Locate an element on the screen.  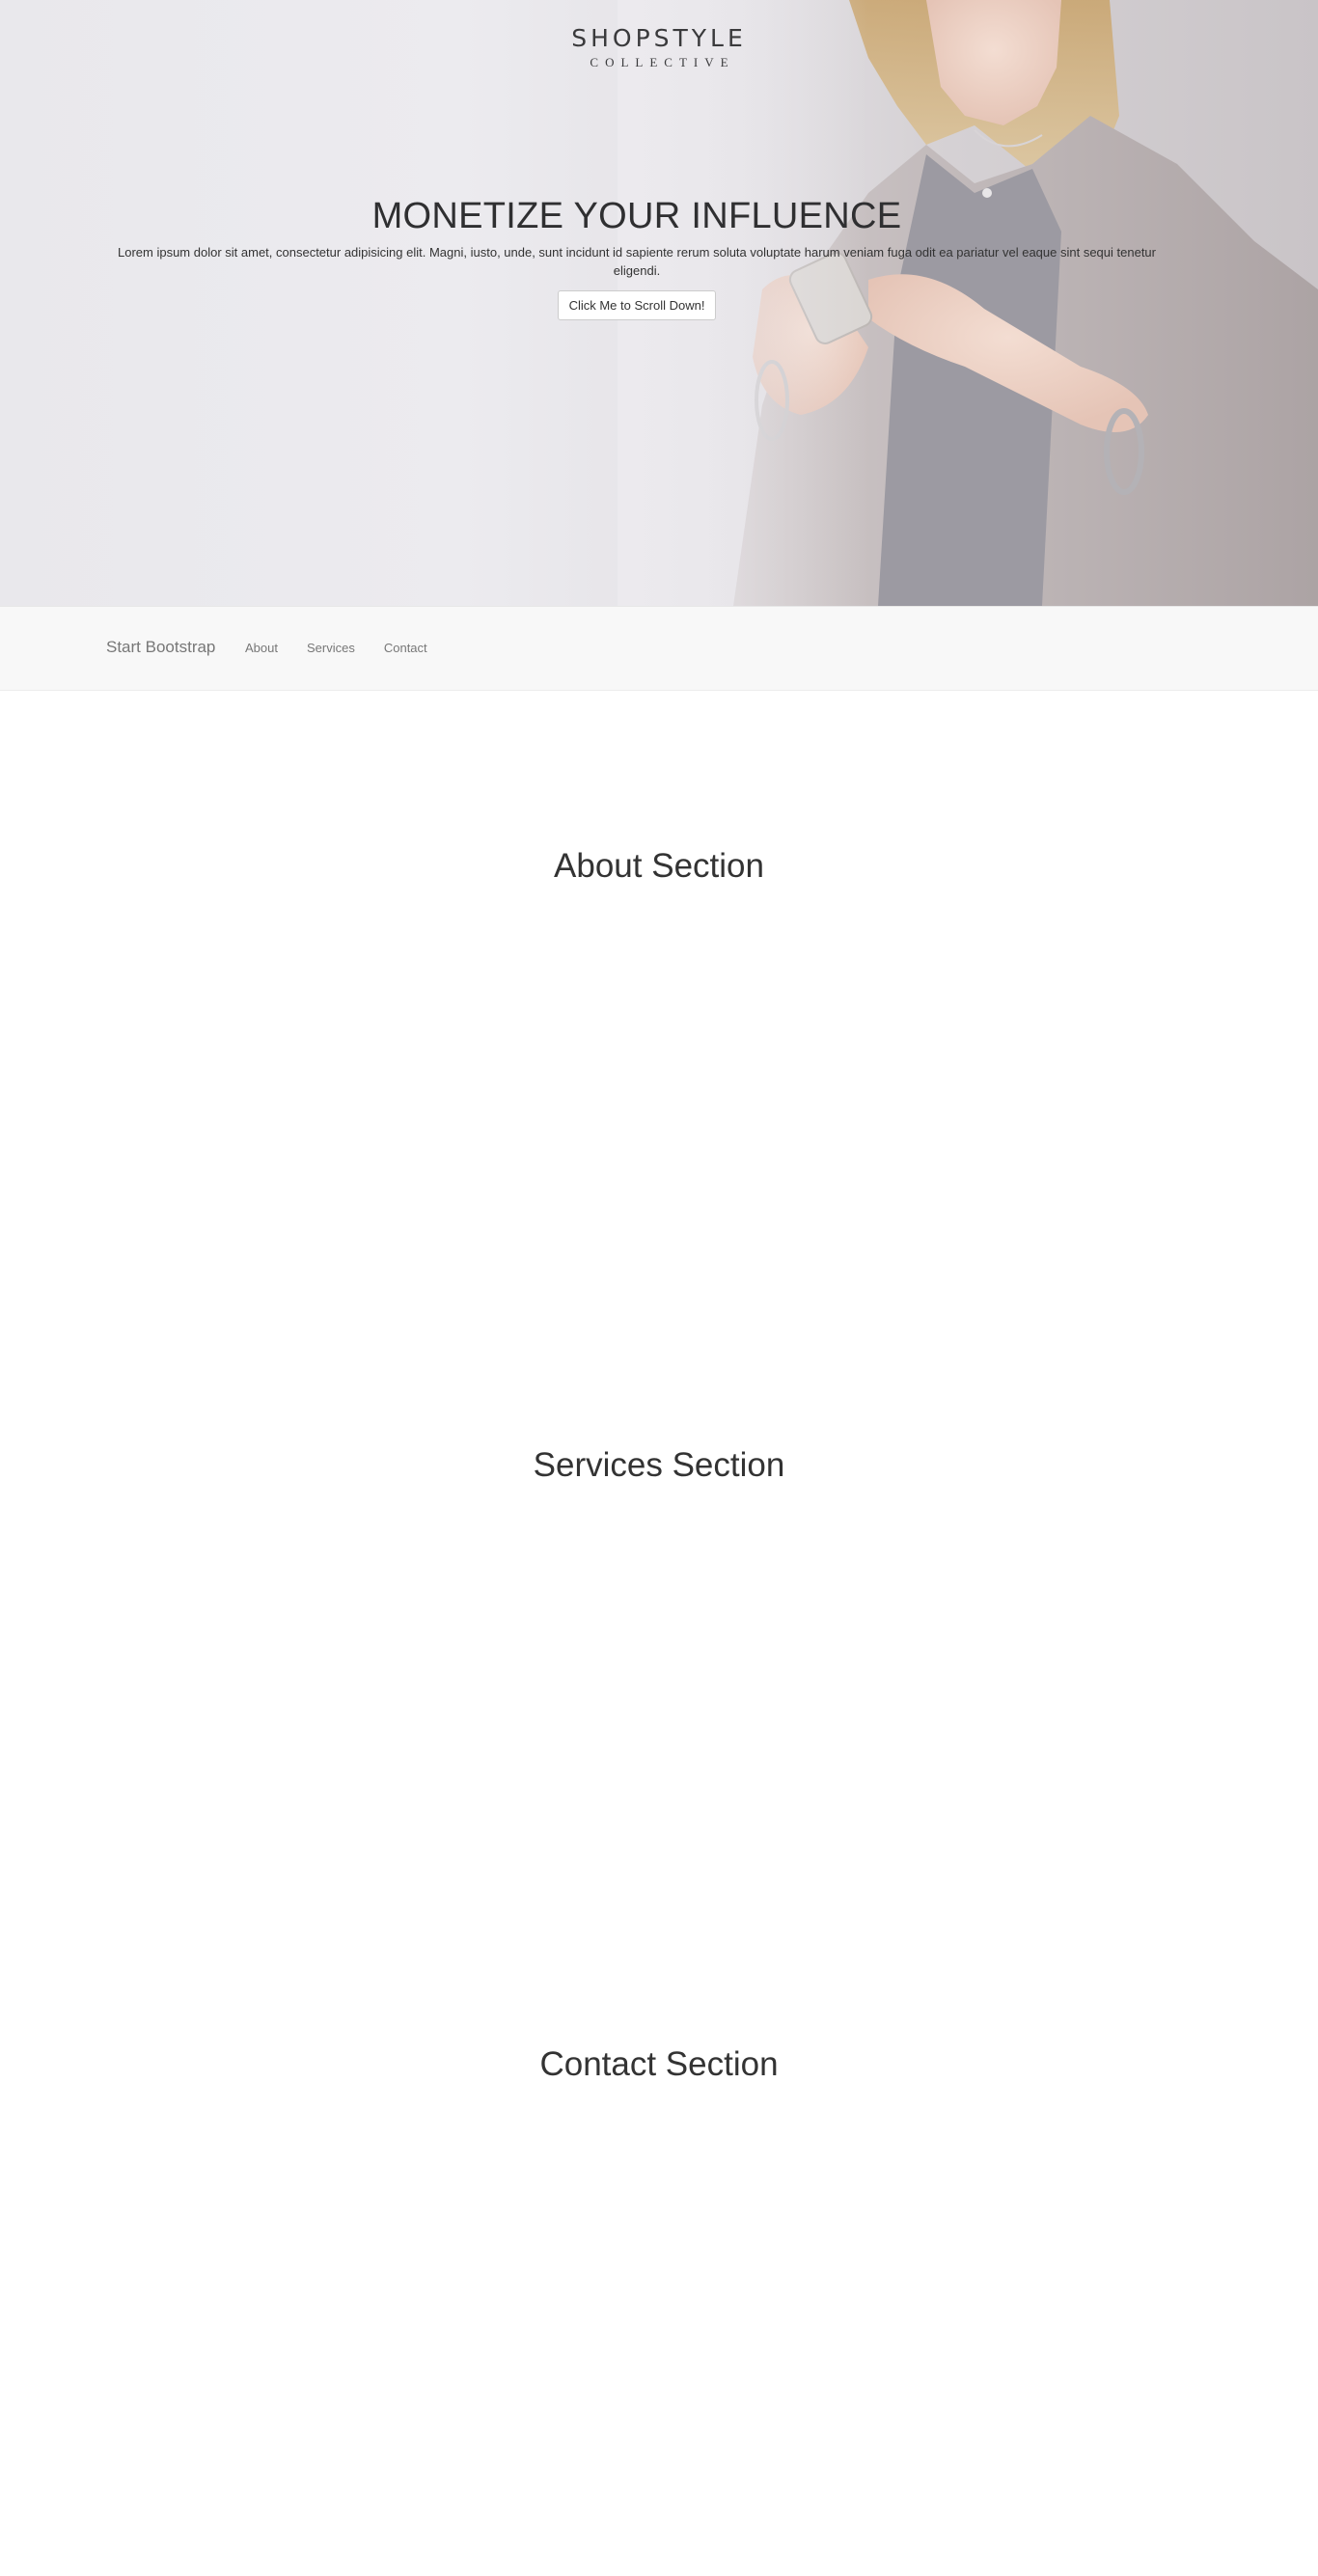
logo-wordmark: SHOPSTYLE is located at coordinates (659, 38).